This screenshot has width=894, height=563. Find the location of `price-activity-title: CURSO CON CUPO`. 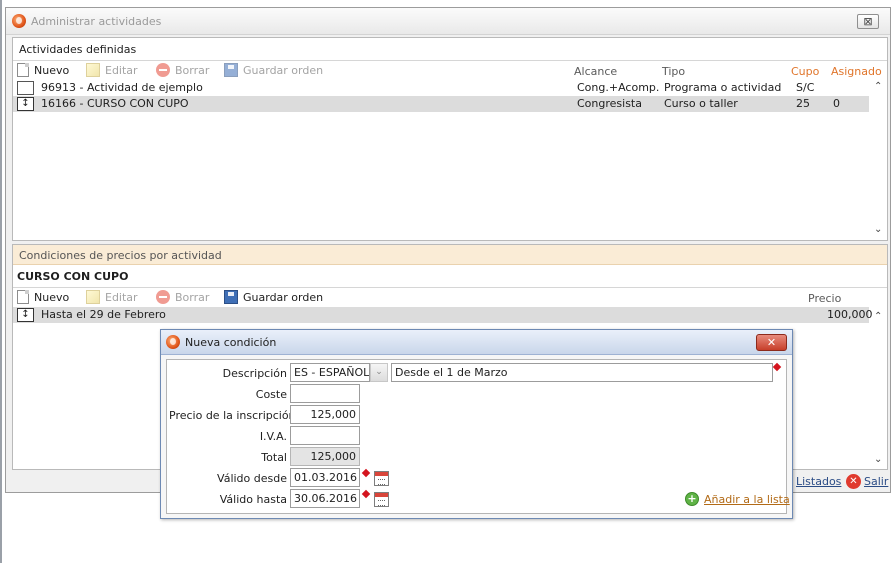

price-activity-title: CURSO CON CUPO is located at coordinates (73, 276).